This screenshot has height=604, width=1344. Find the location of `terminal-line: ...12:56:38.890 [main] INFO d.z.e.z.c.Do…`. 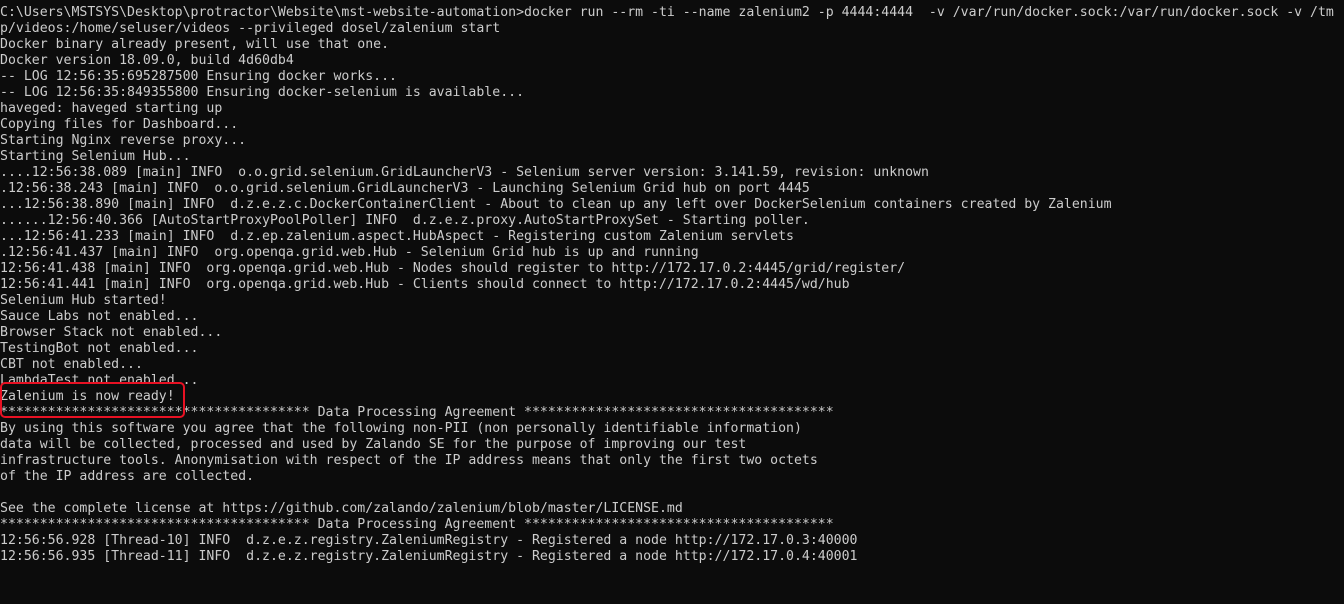

terminal-line: ...12:56:38.890 [main] INFO d.z.e.z.c.Do… is located at coordinates (556, 204).